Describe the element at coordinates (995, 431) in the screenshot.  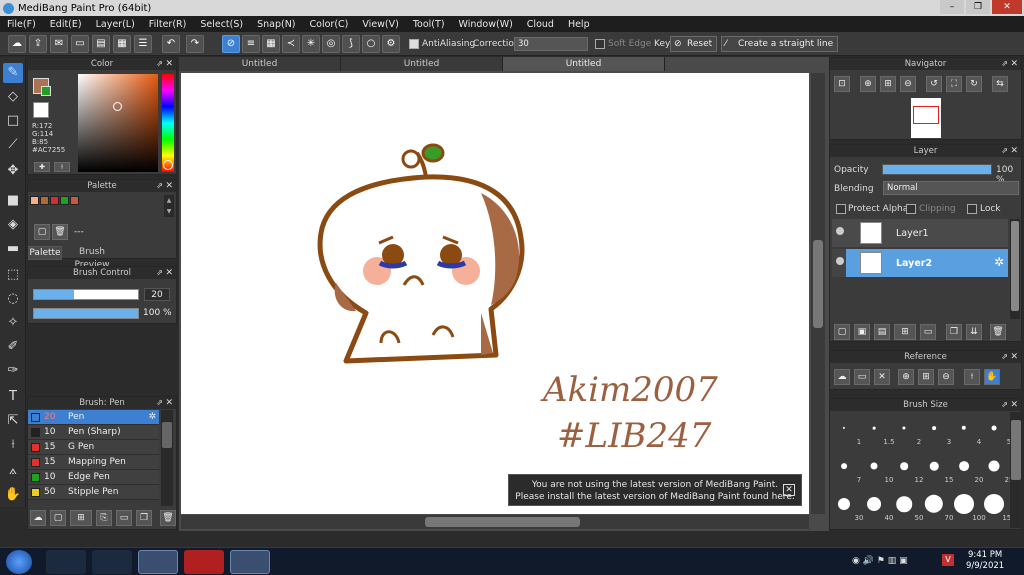
I see `brush-size-option: 5` at that location.